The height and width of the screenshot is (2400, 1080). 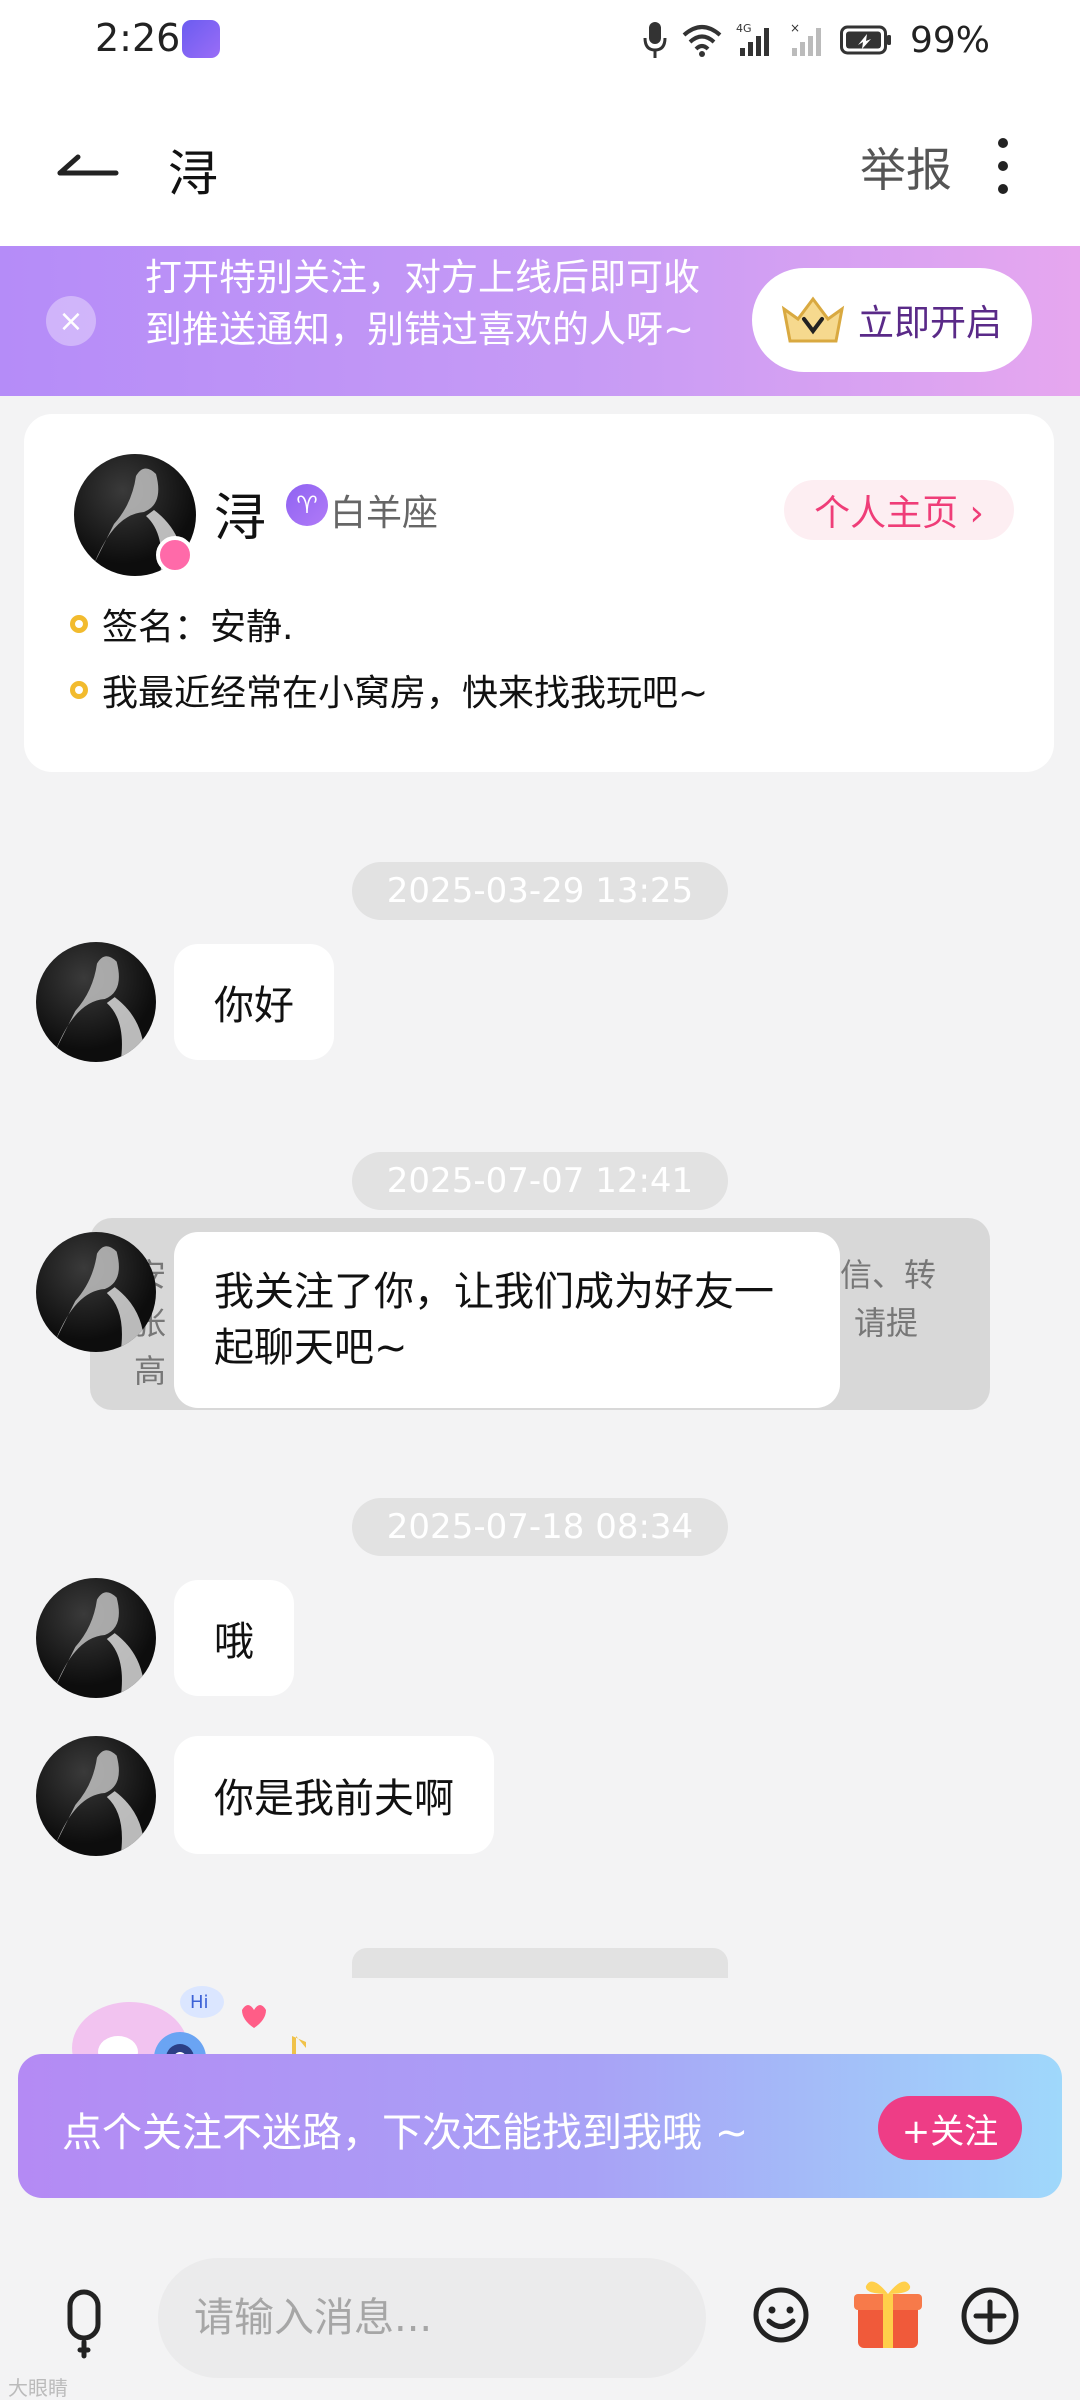 I want to click on notice-fragment: 高, so click(x=150, y=1371).